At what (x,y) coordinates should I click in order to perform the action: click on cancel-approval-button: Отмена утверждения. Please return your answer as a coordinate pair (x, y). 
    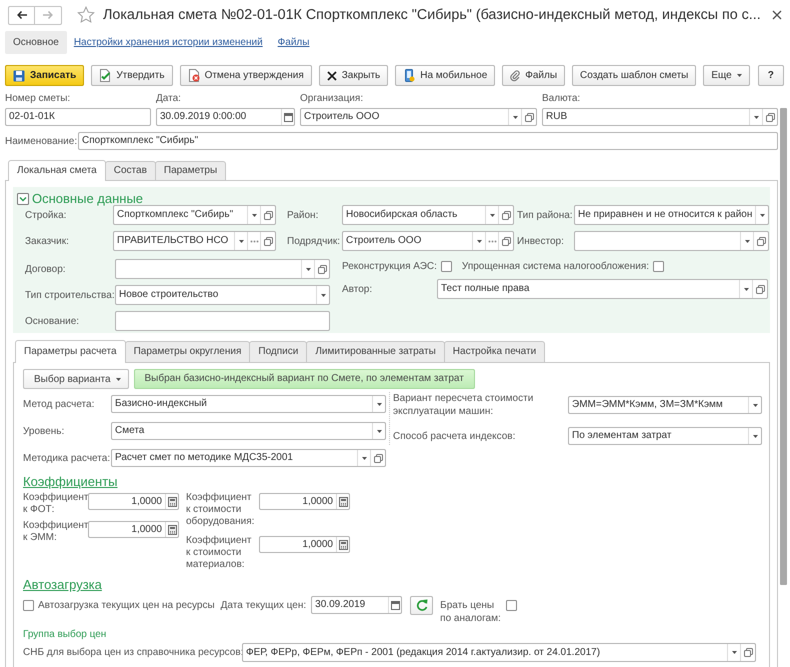
    Looking at the image, I should click on (246, 75).